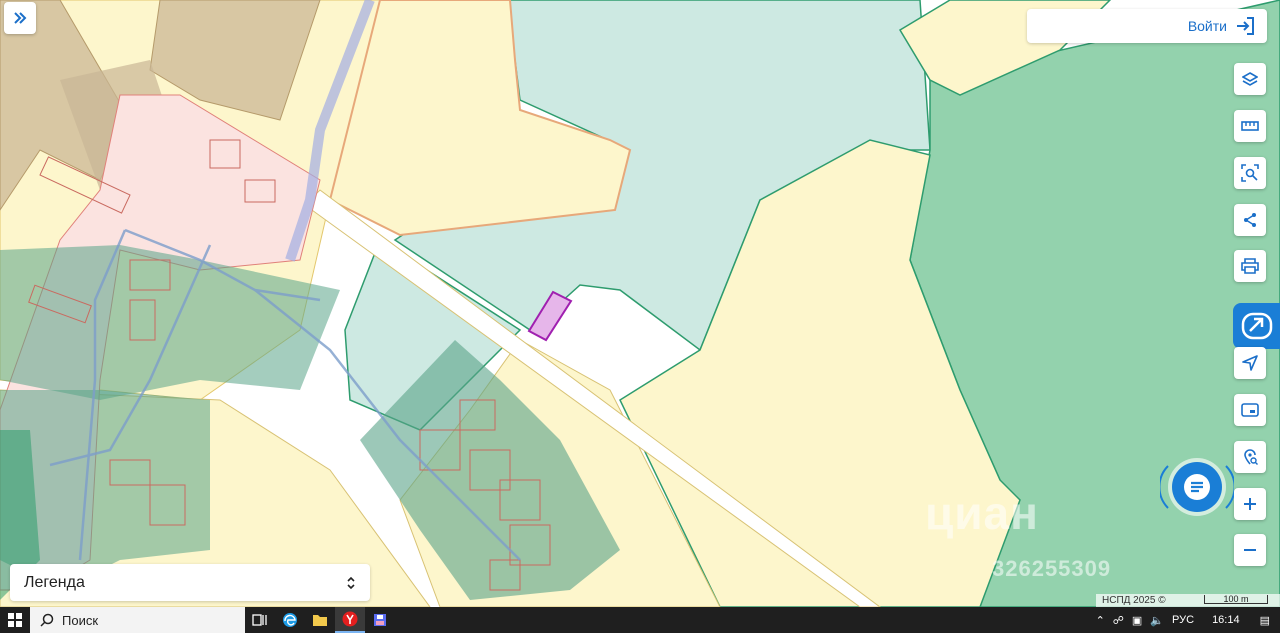 The image size is (1280, 633). I want to click on yandex-icon, so click(350, 619).